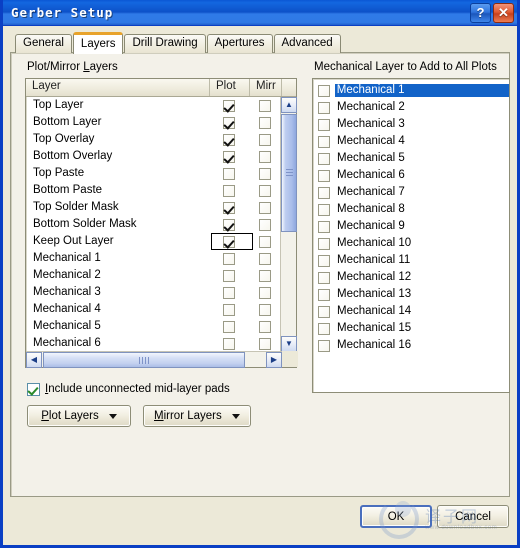 The height and width of the screenshot is (548, 520). I want to click on horizontal-scrollbar: ◀ ▶, so click(162, 359).